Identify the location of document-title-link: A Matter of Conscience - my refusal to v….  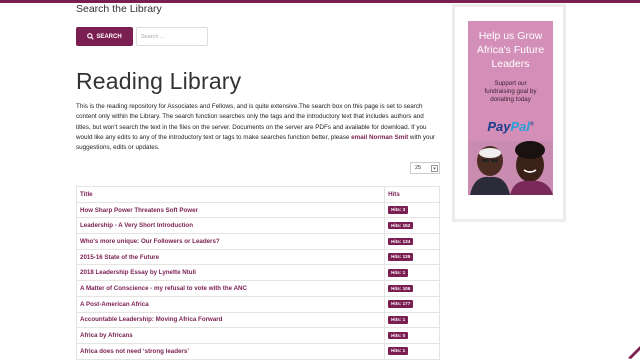
(230, 288).